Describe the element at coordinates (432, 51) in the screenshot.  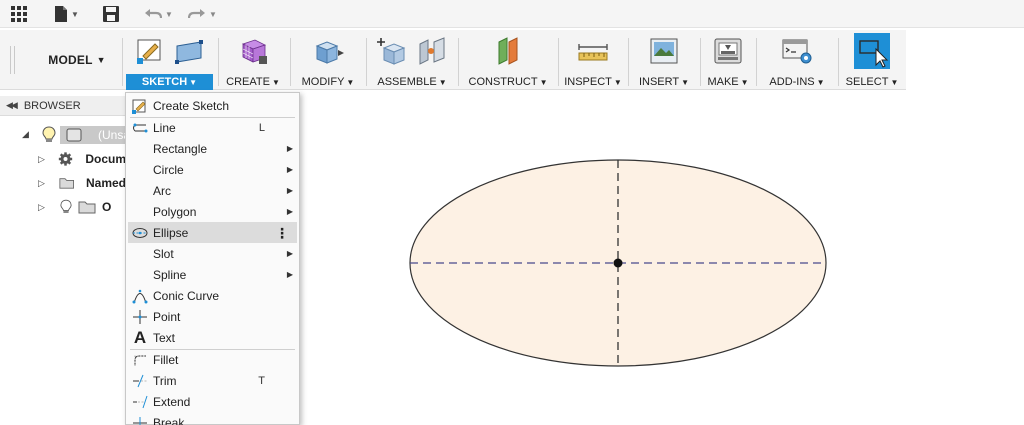
I see `joint-icon` at that location.